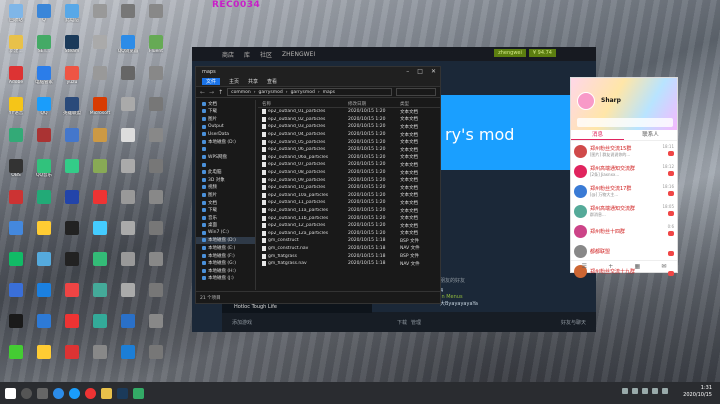 Image resolution: width=720 pixels, height=404 pixels. Describe the element at coordinates (433, 71) in the screenshot. I see `close-button: ✕` at that location.